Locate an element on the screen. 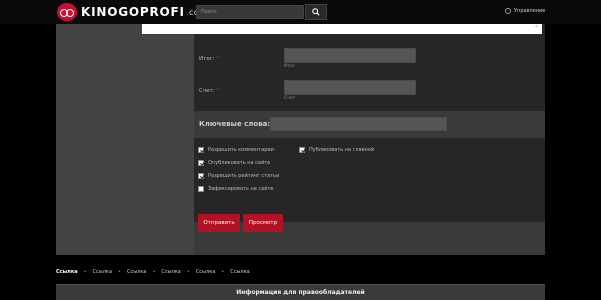 The height and width of the screenshot is (300, 601). checkbox-label: Разрешить комментарии is located at coordinates (241, 150).